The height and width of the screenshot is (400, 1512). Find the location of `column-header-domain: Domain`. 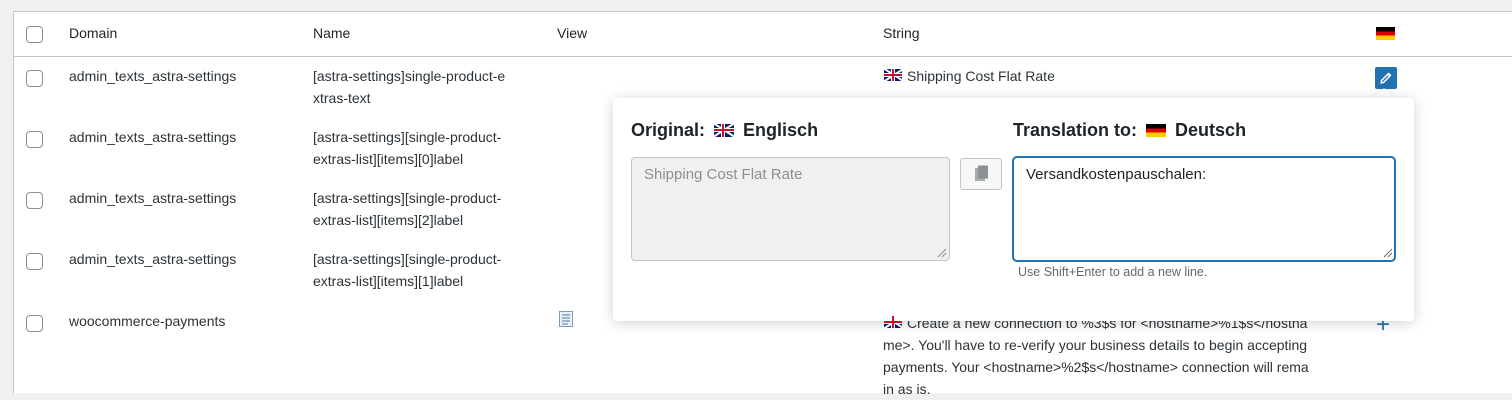

column-header-domain: Domain is located at coordinates (93, 33).